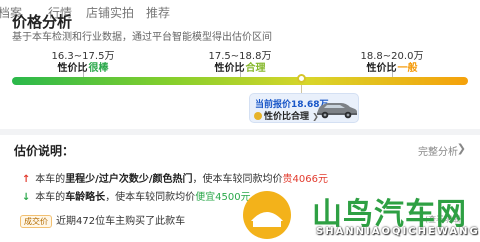 The width and height of the screenshot is (480, 242). What do you see at coordinates (98, 12) in the screenshot?
I see `tab-store: 店铺` at bounding box center [98, 12].